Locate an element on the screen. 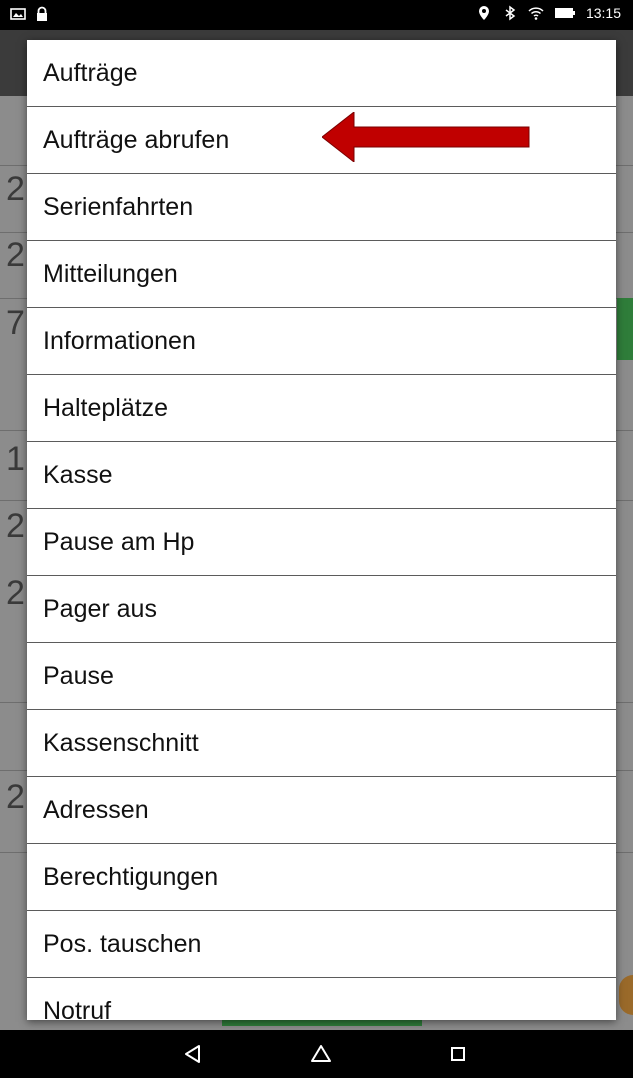  highlight-arrow-icon is located at coordinates (426, 137).